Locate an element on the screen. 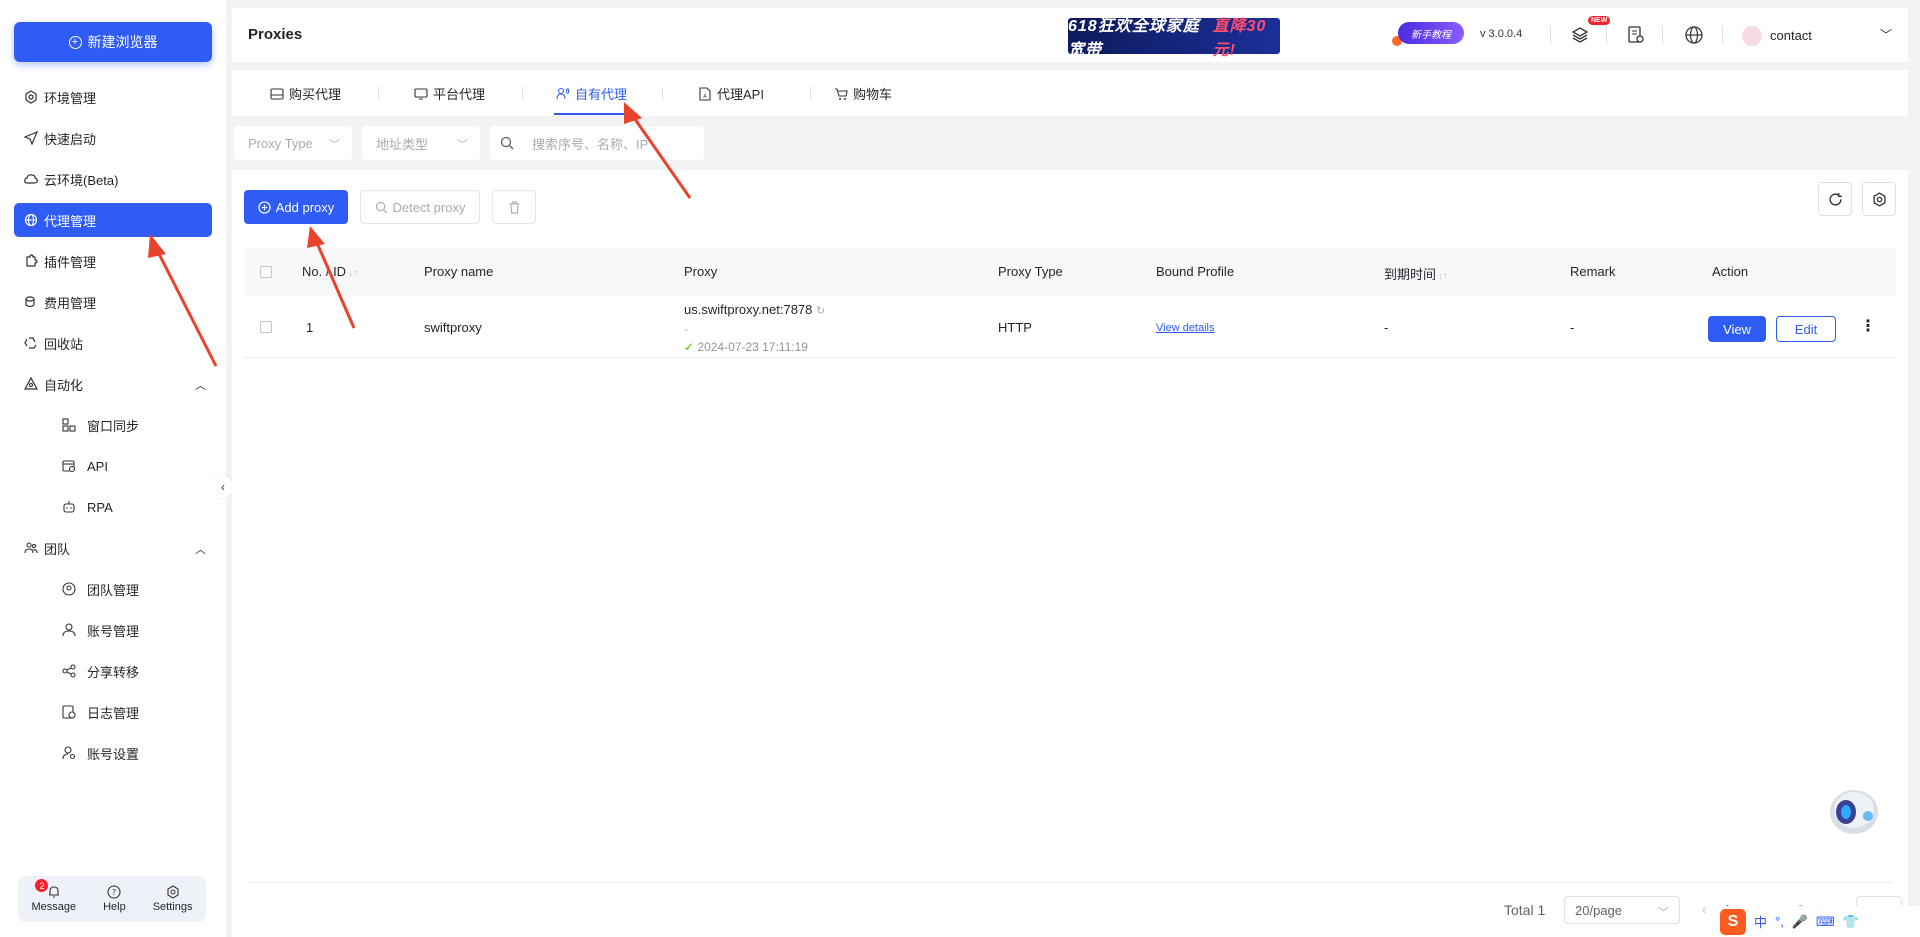 Image resolution: width=1920 pixels, height=937 pixels. tab-platform-proxy: 平台代理 is located at coordinates (449, 93).